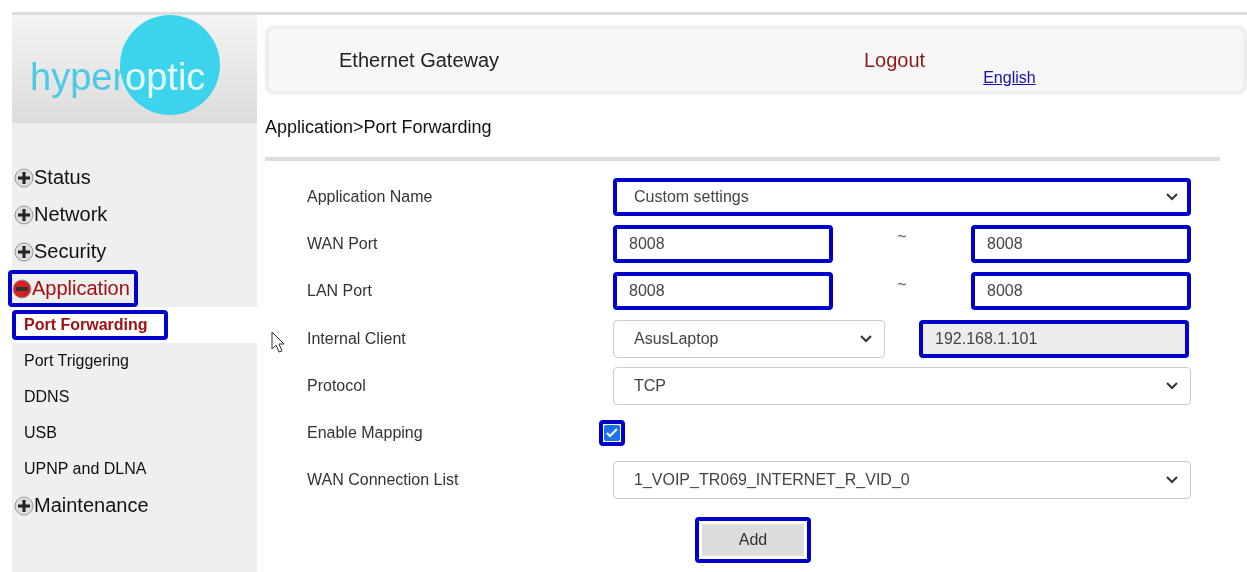 Image resolution: width=1247 pixels, height=572 pixels. Describe the element at coordinates (134, 433) in the screenshot. I see `sidebar-subitem: USB` at that location.